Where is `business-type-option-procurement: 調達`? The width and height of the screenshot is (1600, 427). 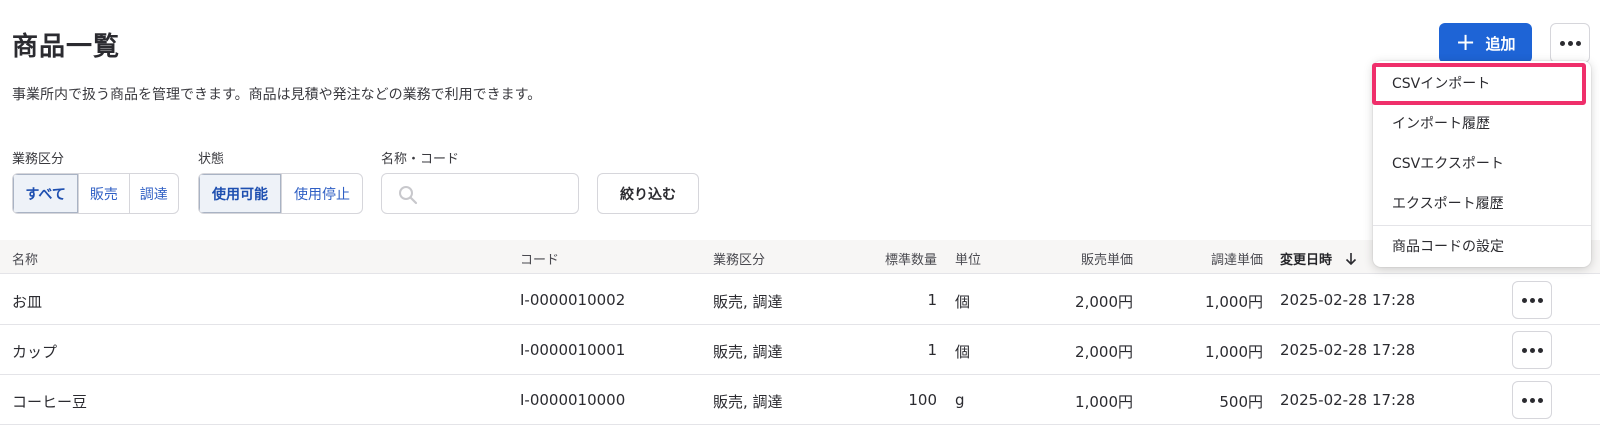 business-type-option-procurement: 調達 is located at coordinates (153, 193).